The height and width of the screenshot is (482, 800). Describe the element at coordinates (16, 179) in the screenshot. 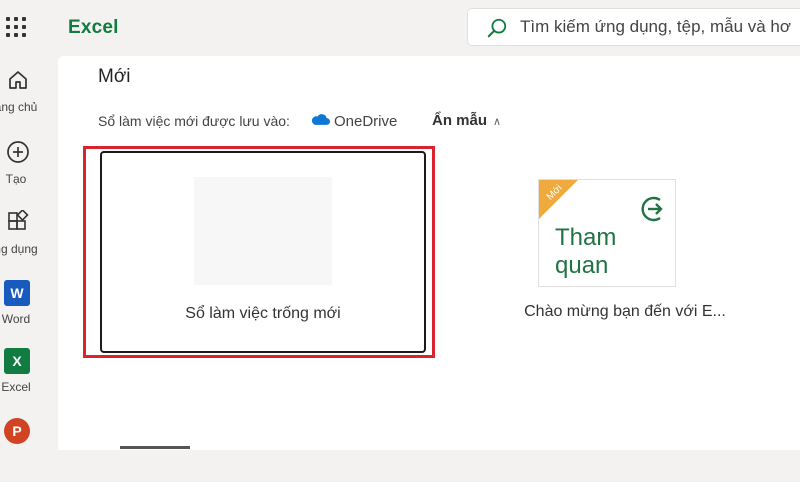

I see `nav-label-create: Tạo` at that location.